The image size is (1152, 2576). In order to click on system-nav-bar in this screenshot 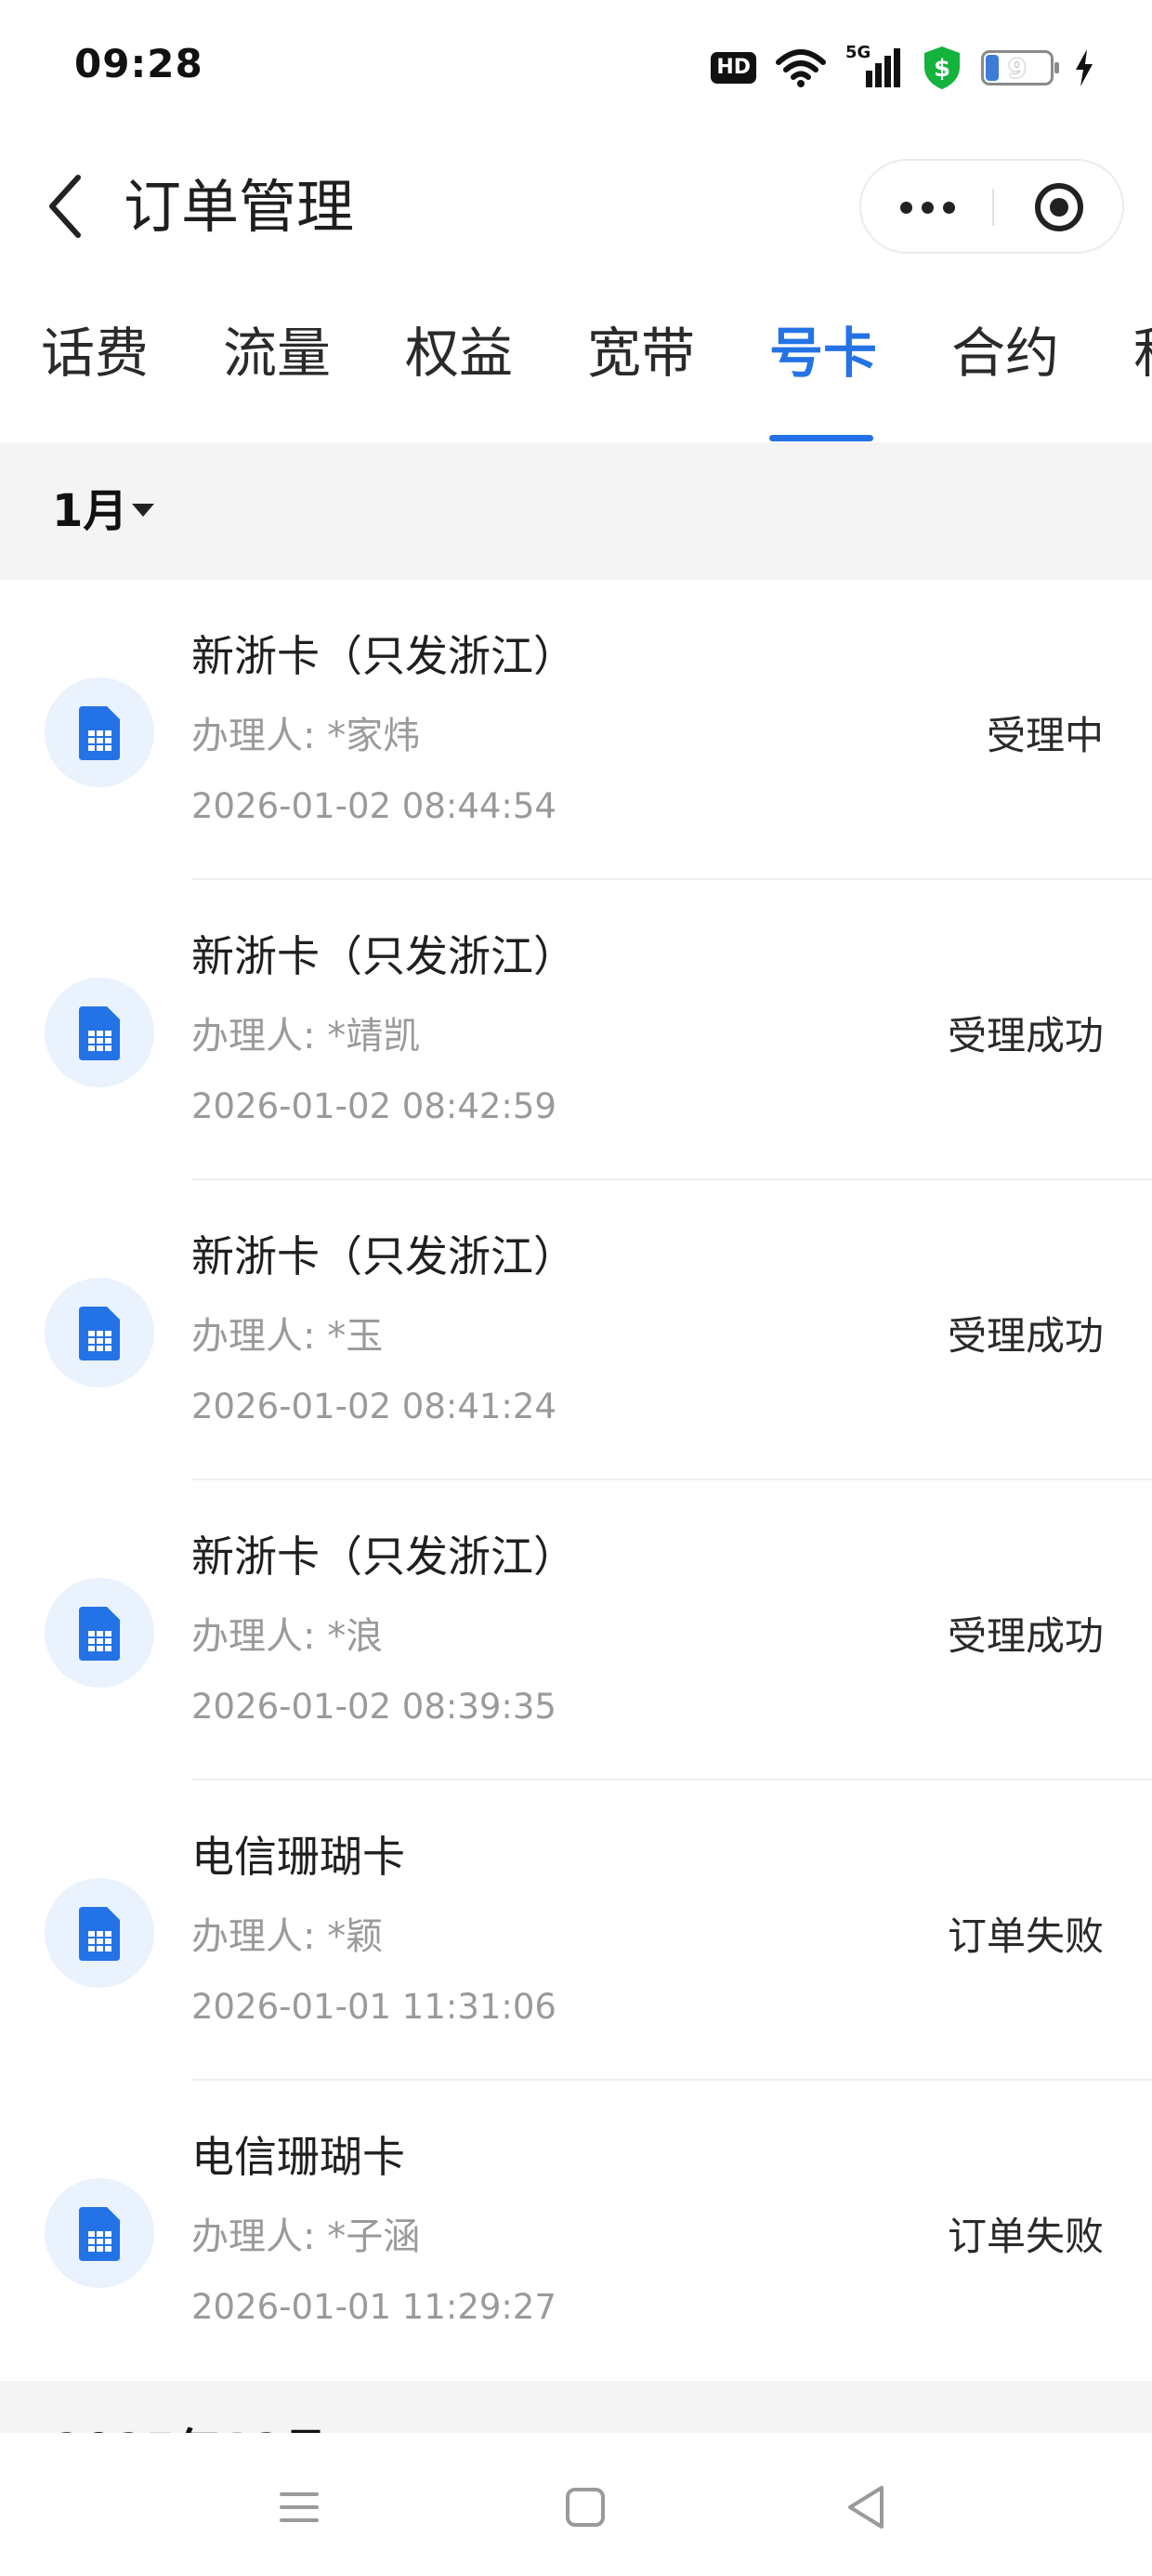, I will do `click(576, 2504)`.